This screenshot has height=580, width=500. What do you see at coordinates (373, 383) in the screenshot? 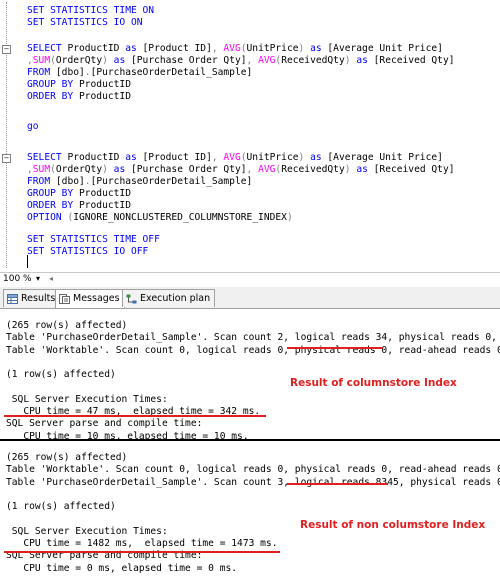
I see `annotation-columnstore: Result of columnstore Index` at bounding box center [373, 383].